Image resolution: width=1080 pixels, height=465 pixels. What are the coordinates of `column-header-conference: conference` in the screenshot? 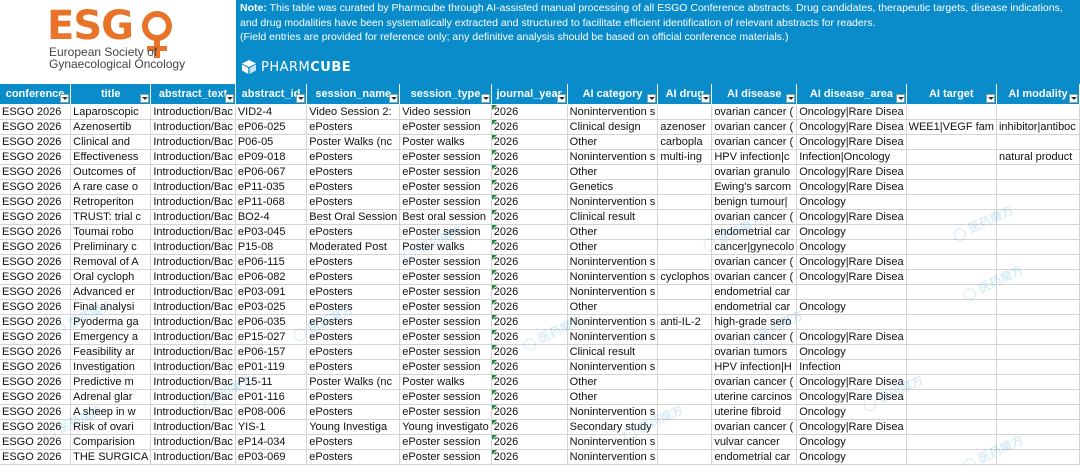 It's located at (36, 94).